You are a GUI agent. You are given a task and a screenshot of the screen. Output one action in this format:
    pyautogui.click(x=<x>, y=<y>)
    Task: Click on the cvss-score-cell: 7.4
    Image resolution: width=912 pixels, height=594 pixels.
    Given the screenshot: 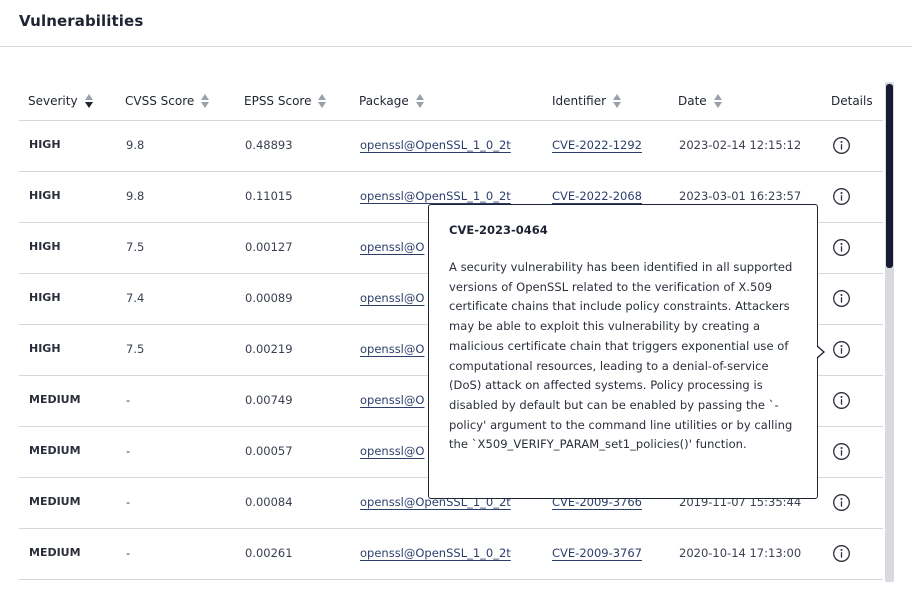 What is the action you would take?
    pyautogui.click(x=135, y=298)
    